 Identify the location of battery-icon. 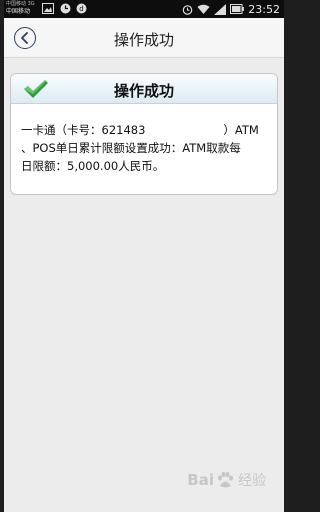
(237, 9).